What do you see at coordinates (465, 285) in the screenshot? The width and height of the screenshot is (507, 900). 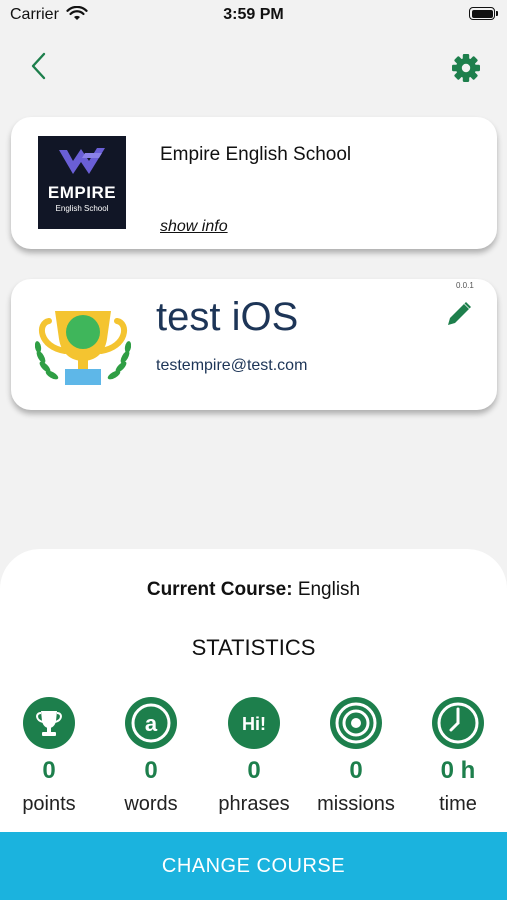 I see `app-version: 0.0.1` at bounding box center [465, 285].